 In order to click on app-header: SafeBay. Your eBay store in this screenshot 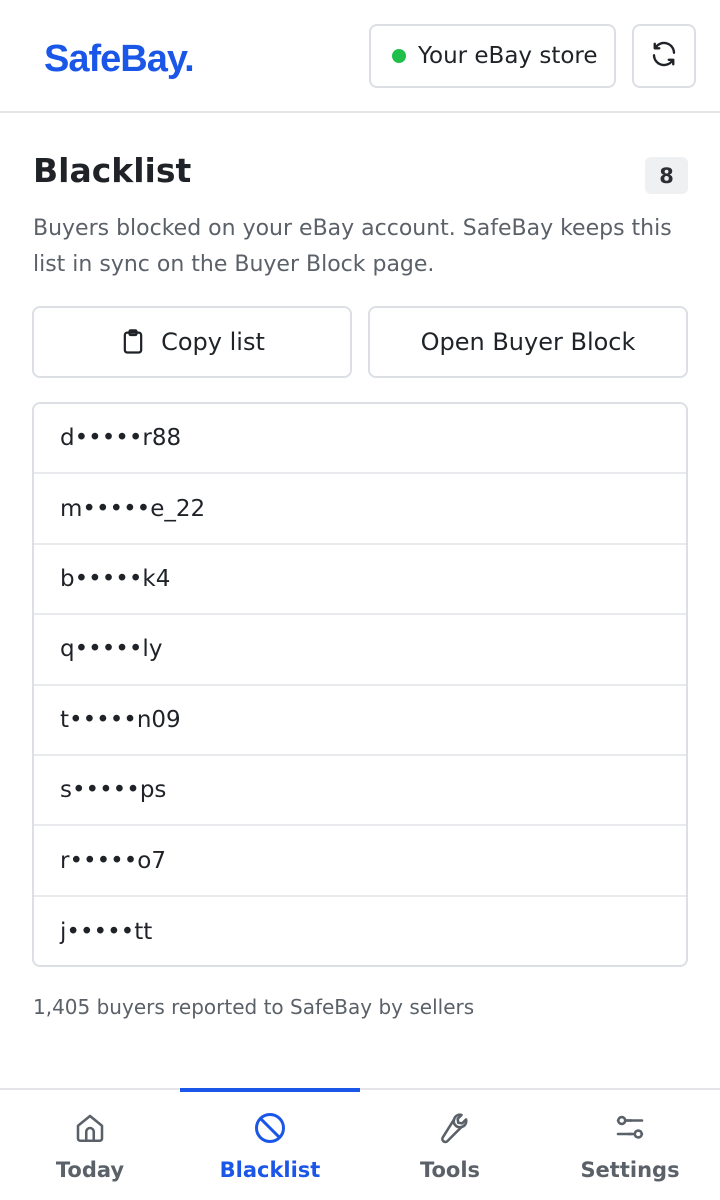, I will do `click(360, 56)`.